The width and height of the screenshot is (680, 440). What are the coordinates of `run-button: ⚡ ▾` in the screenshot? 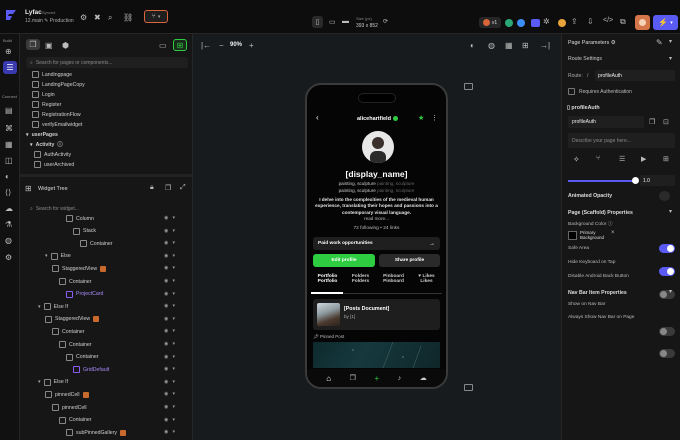 It's located at (665, 22).